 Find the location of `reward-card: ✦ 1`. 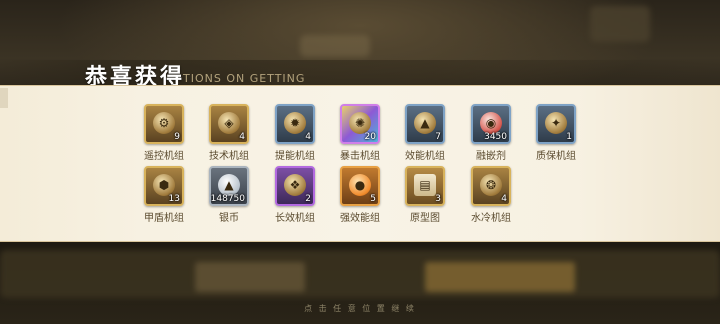

reward-card: ✦ 1 is located at coordinates (556, 124).